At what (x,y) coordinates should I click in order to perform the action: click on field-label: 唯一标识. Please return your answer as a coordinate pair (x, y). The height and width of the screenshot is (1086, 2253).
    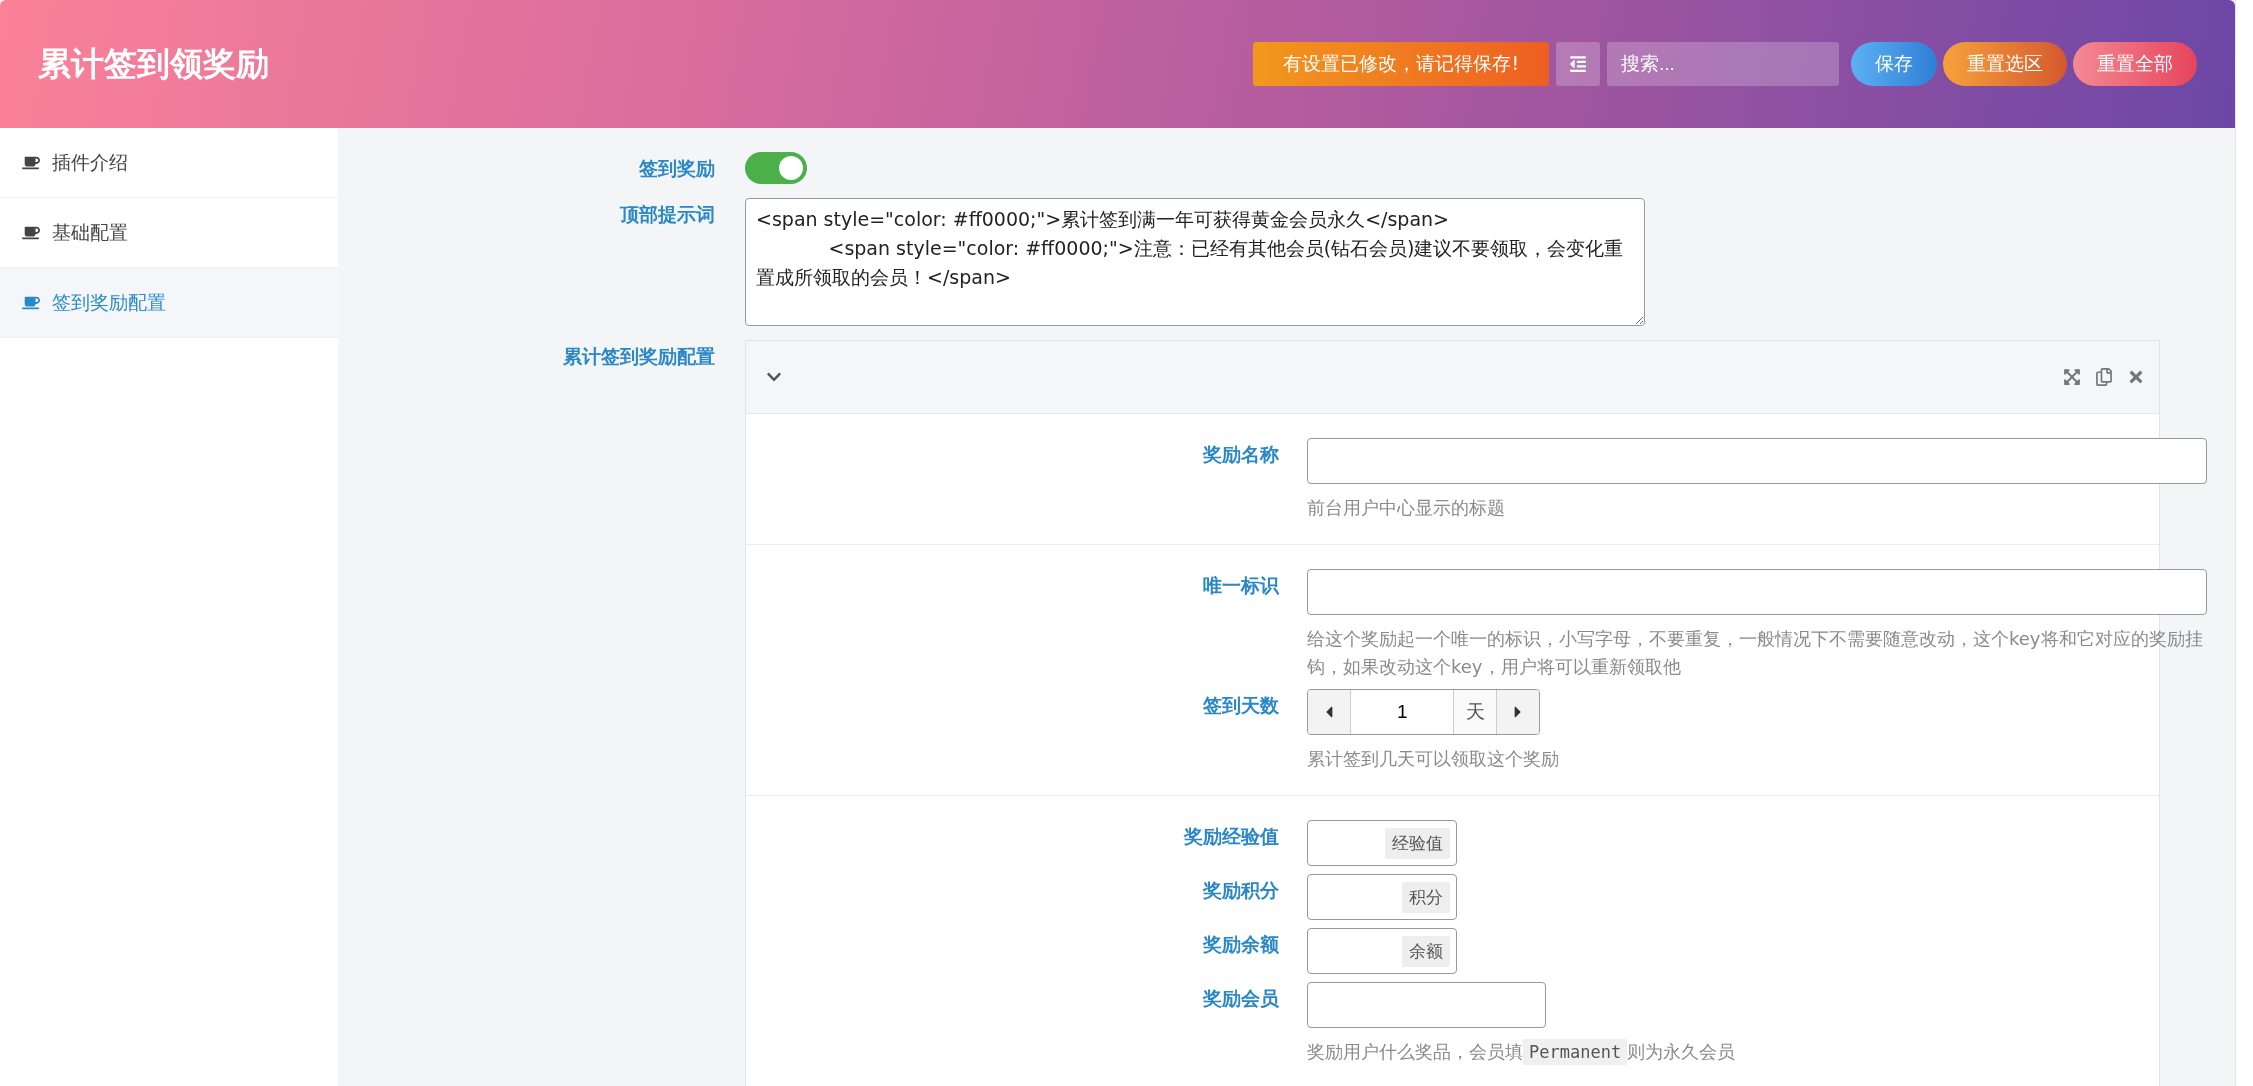
    Looking at the image, I should click on (1241, 585).